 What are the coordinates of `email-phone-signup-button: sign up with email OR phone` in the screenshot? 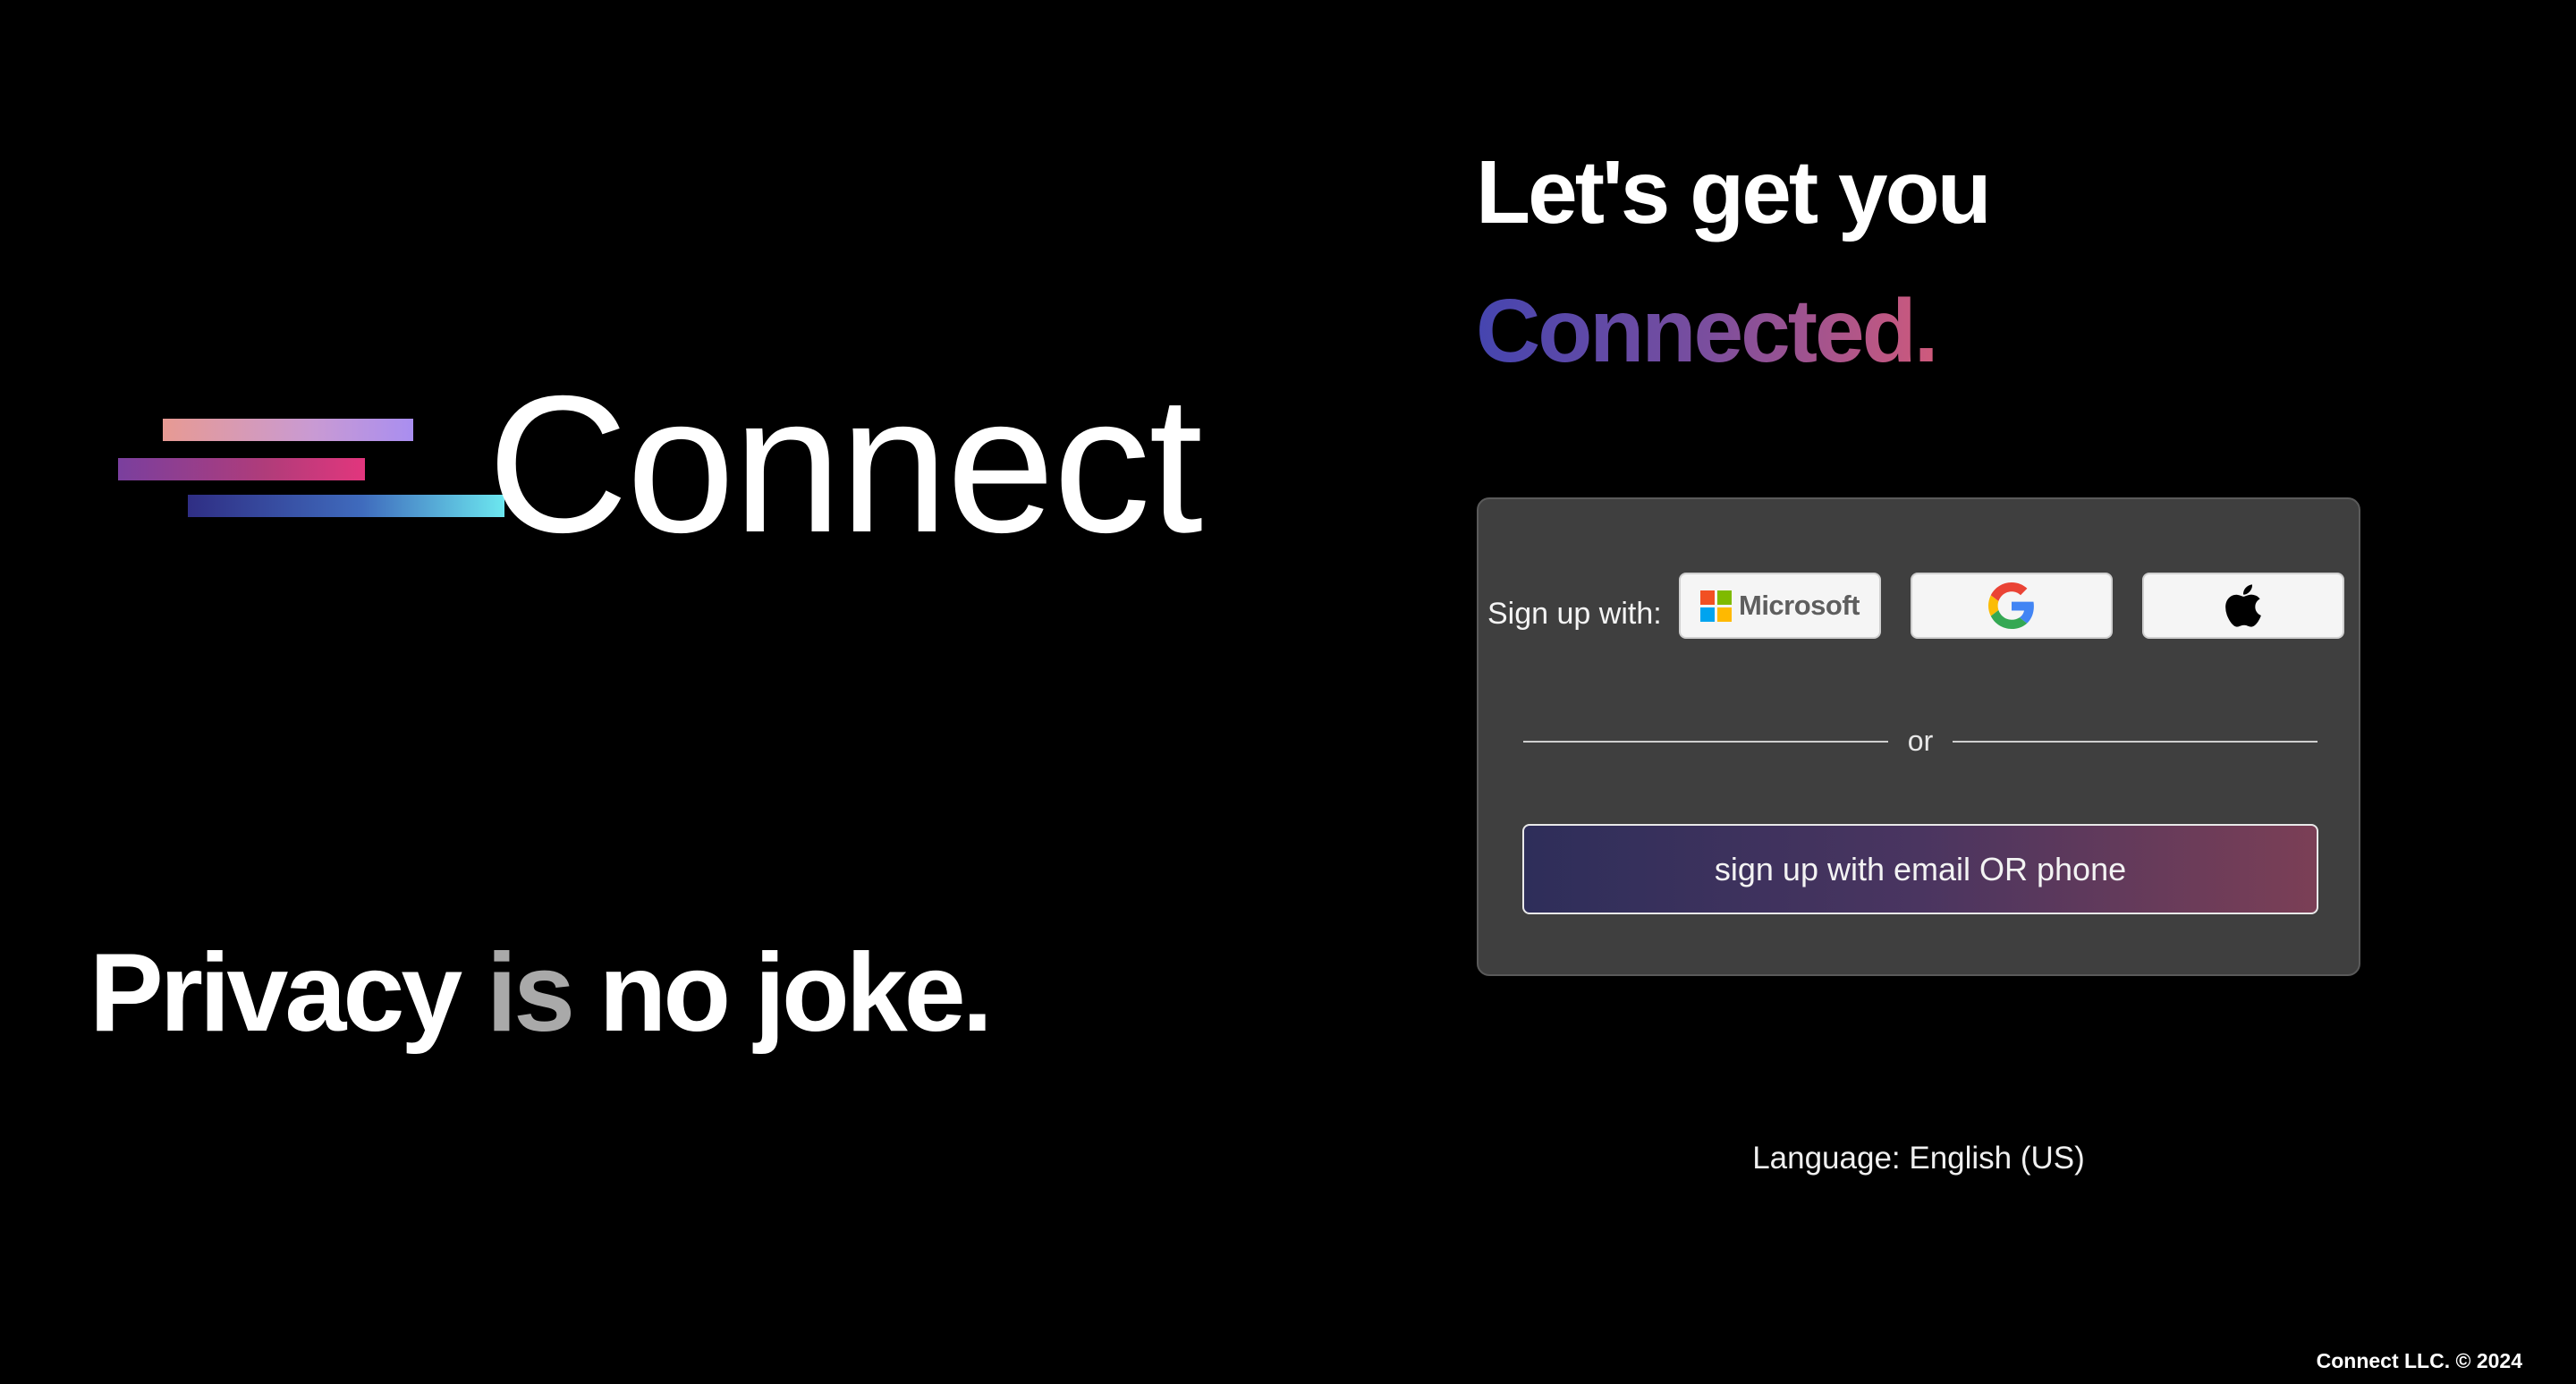 It's located at (1920, 869).